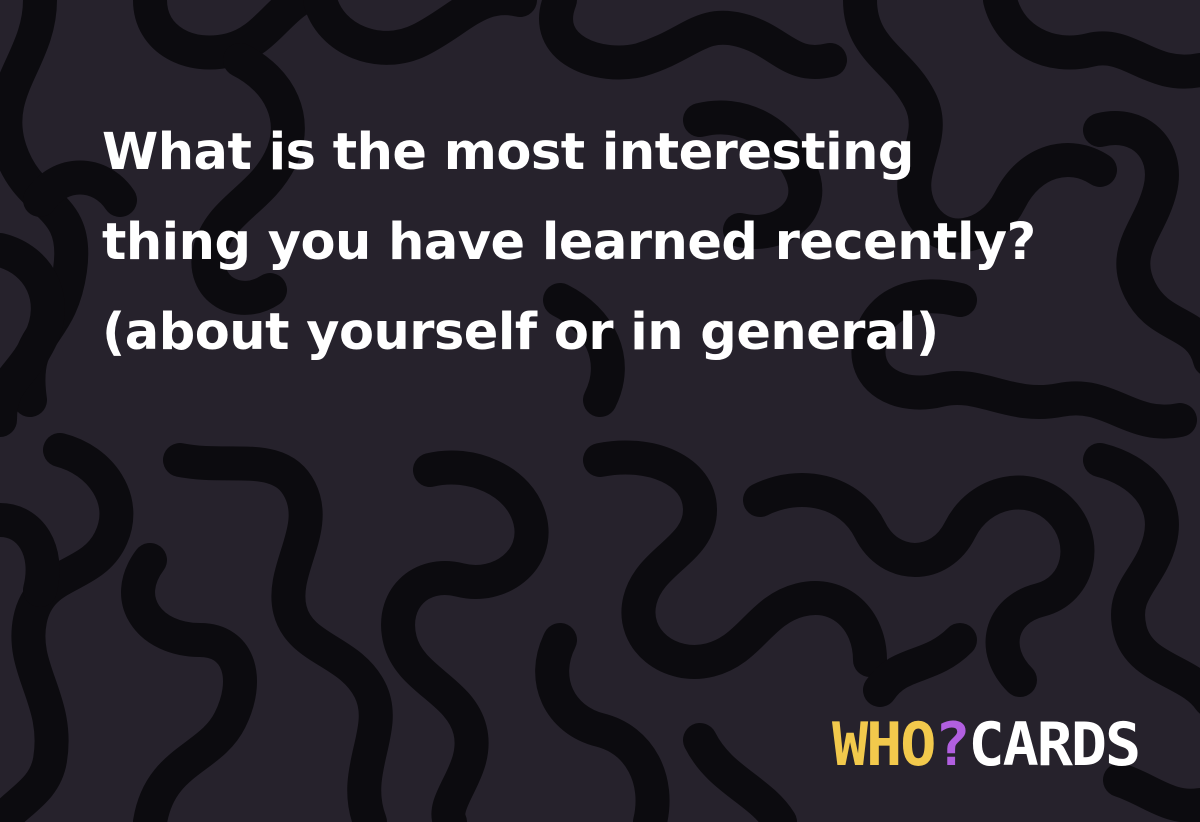  I want to click on svg-text: WHO?CARDS, so click(985, 742).